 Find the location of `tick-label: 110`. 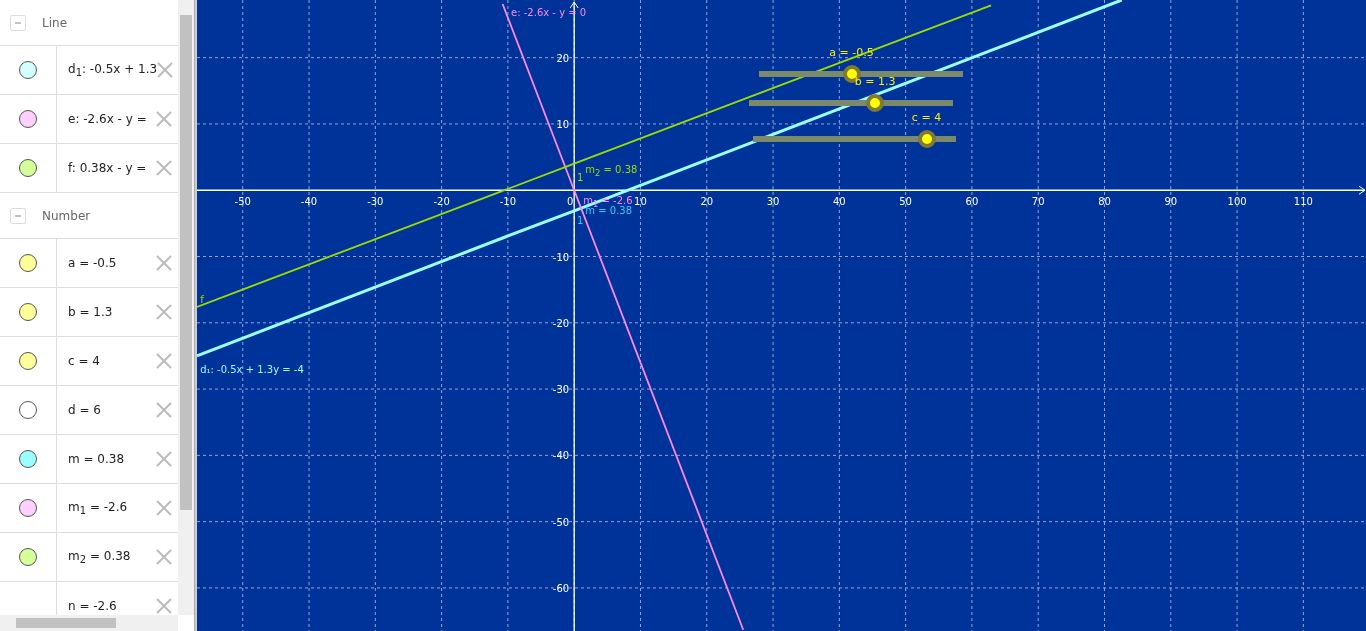

tick-label: 110 is located at coordinates (1303, 202).